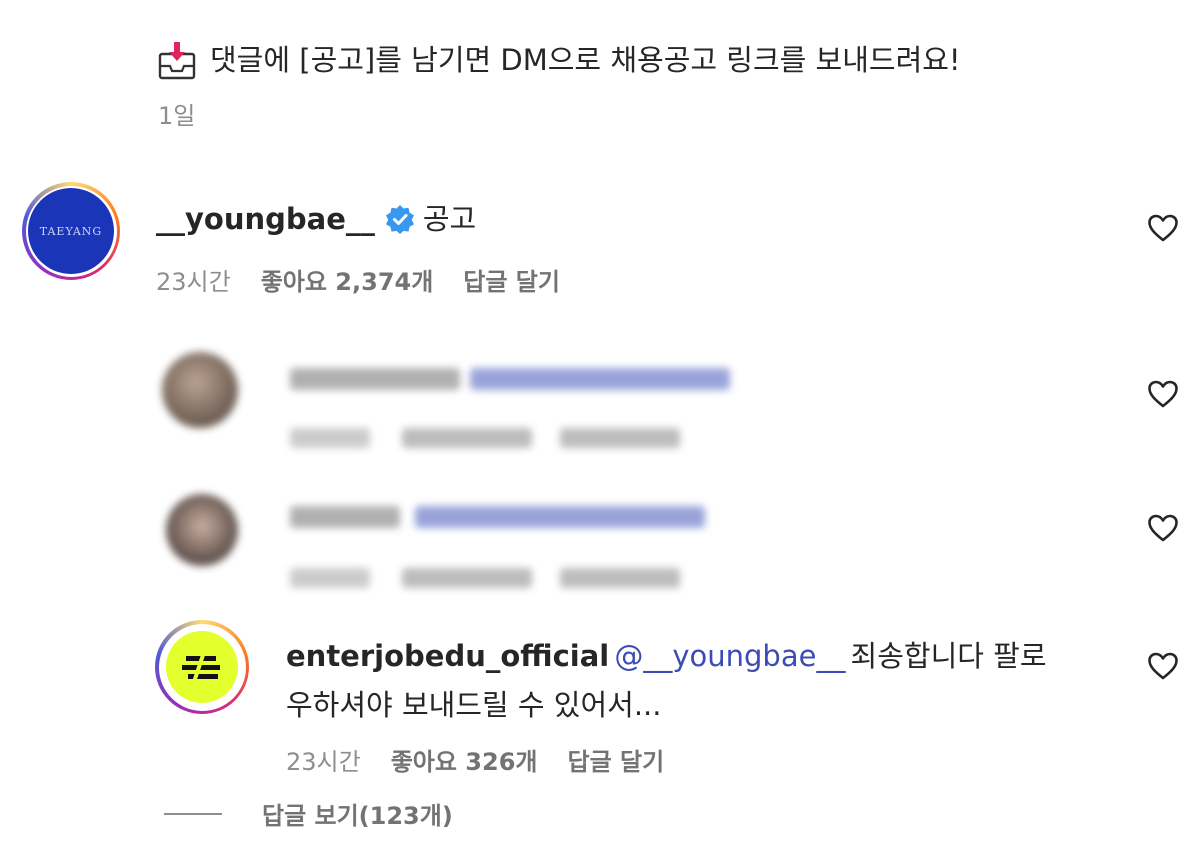 The image size is (1200, 862). Describe the element at coordinates (729, 656) in the screenshot. I see `mention-link: @__youngbae__` at that location.